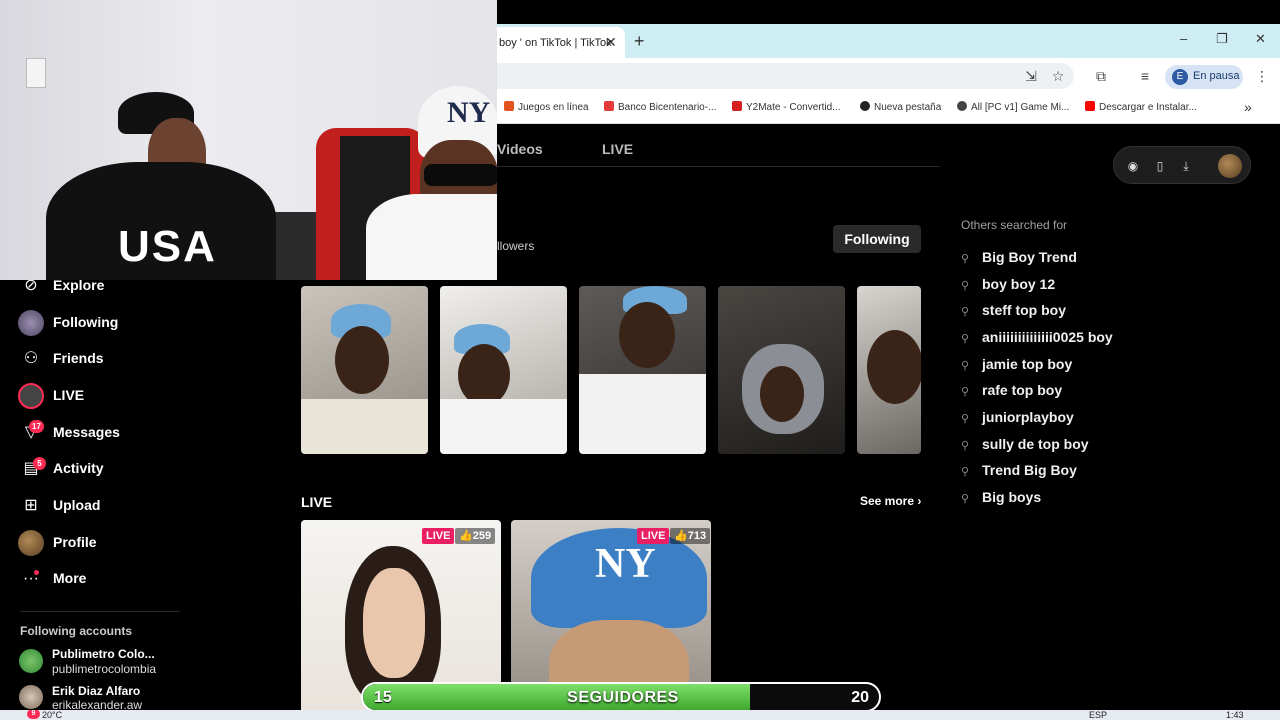 This screenshot has width=1280, height=720. Describe the element at coordinates (1058, 76) in the screenshot. I see `bookmark-star-icon: ☆` at that location.